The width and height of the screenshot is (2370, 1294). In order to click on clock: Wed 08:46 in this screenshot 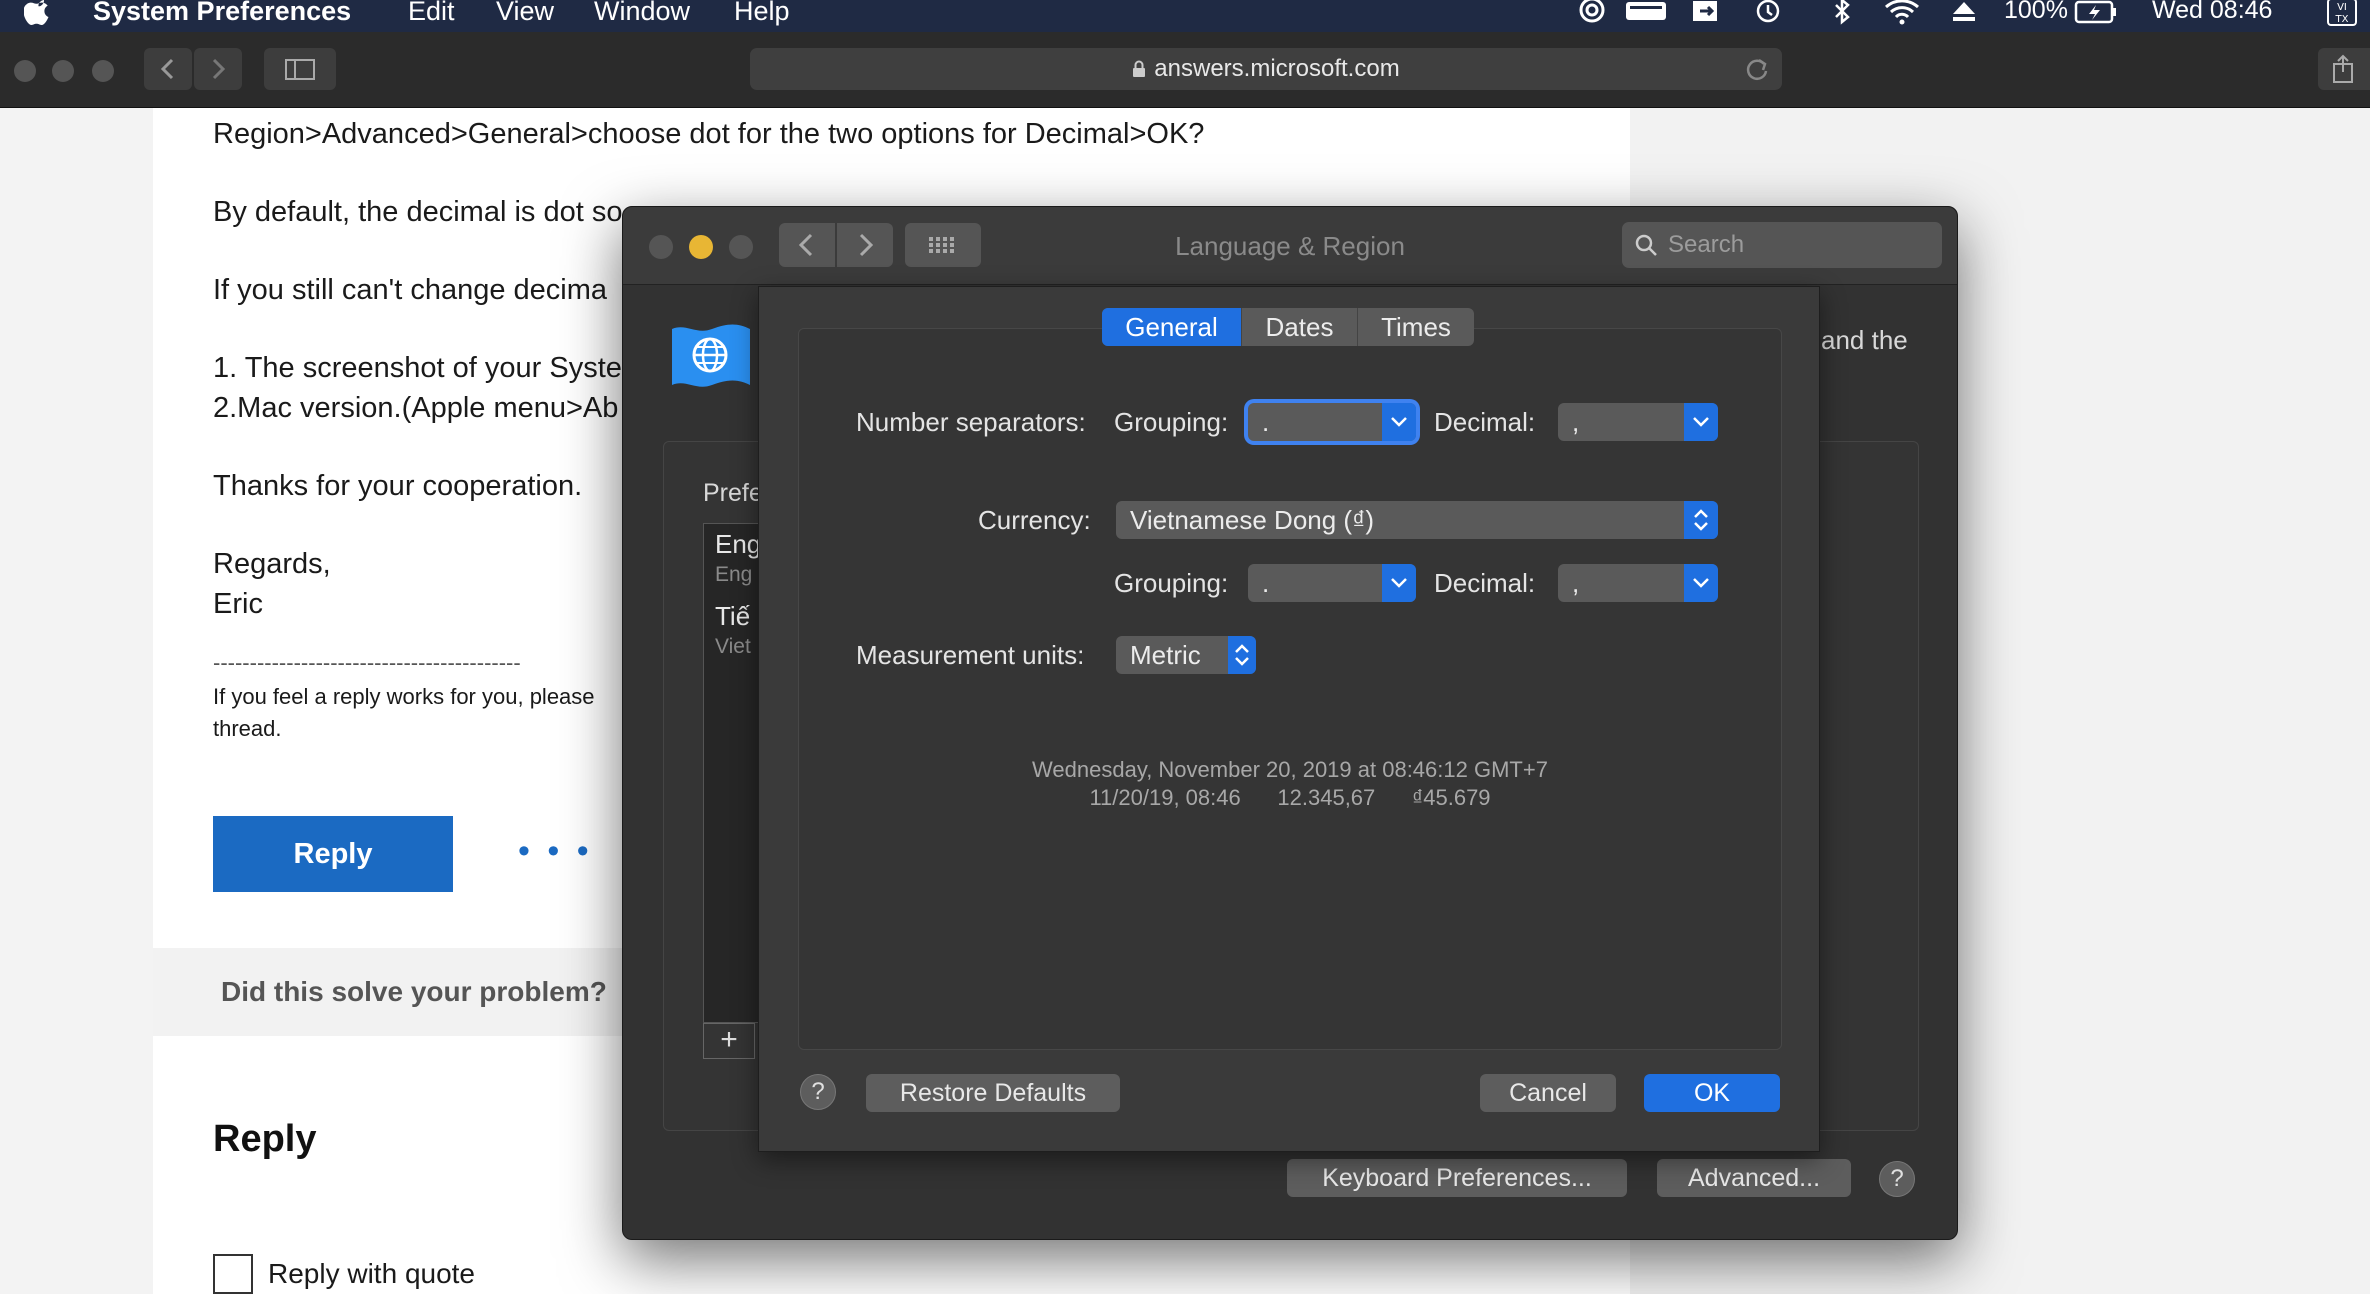, I will do `click(2212, 12)`.